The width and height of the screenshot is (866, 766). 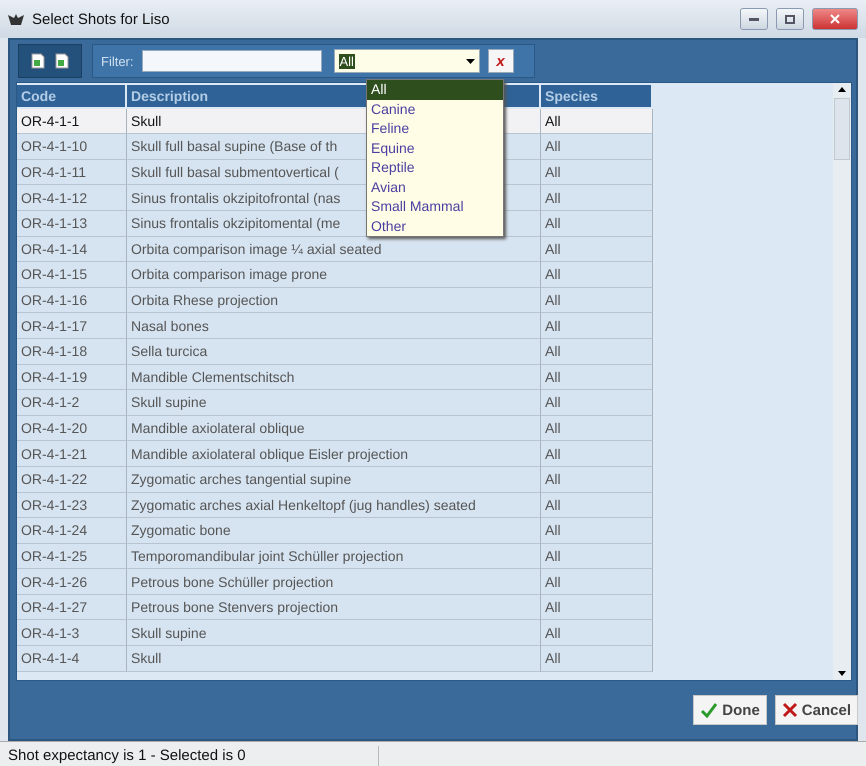 I want to click on scroll-up-icon, so click(x=842, y=89).